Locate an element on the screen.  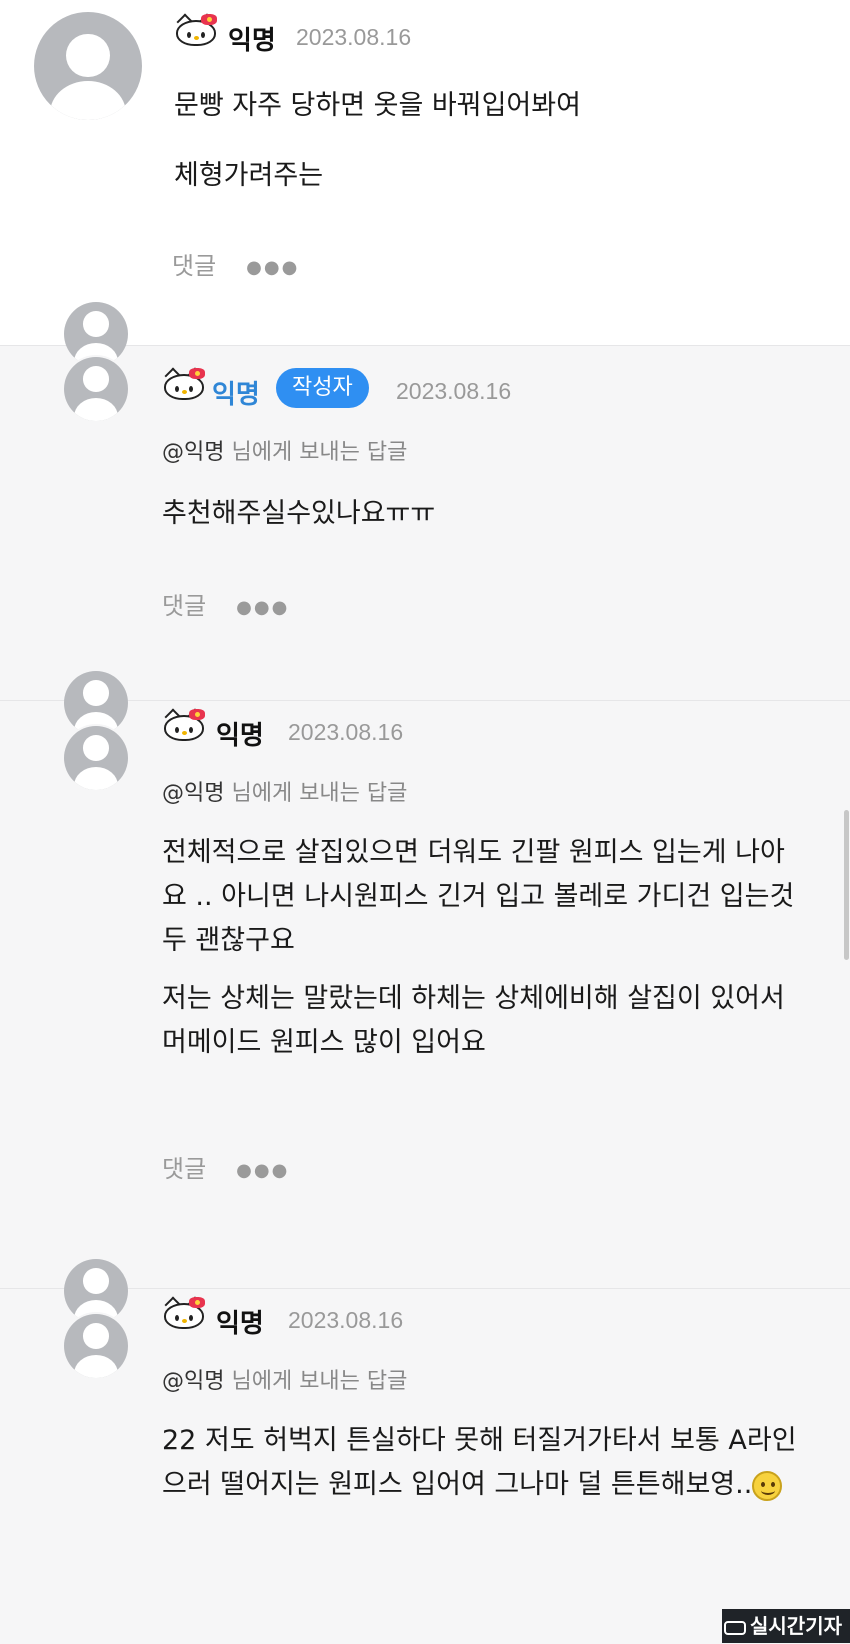
scrollbar is located at coordinates (846, 885).